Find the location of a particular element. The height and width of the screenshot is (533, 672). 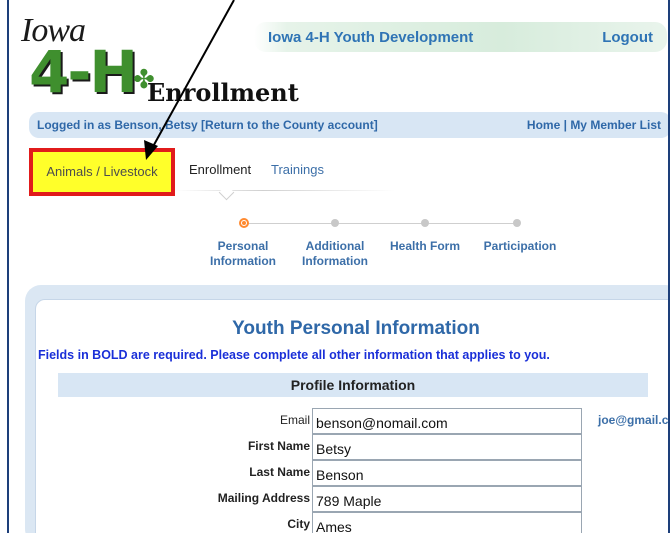

step-personal-information: Personal Information is located at coordinates (243, 254).